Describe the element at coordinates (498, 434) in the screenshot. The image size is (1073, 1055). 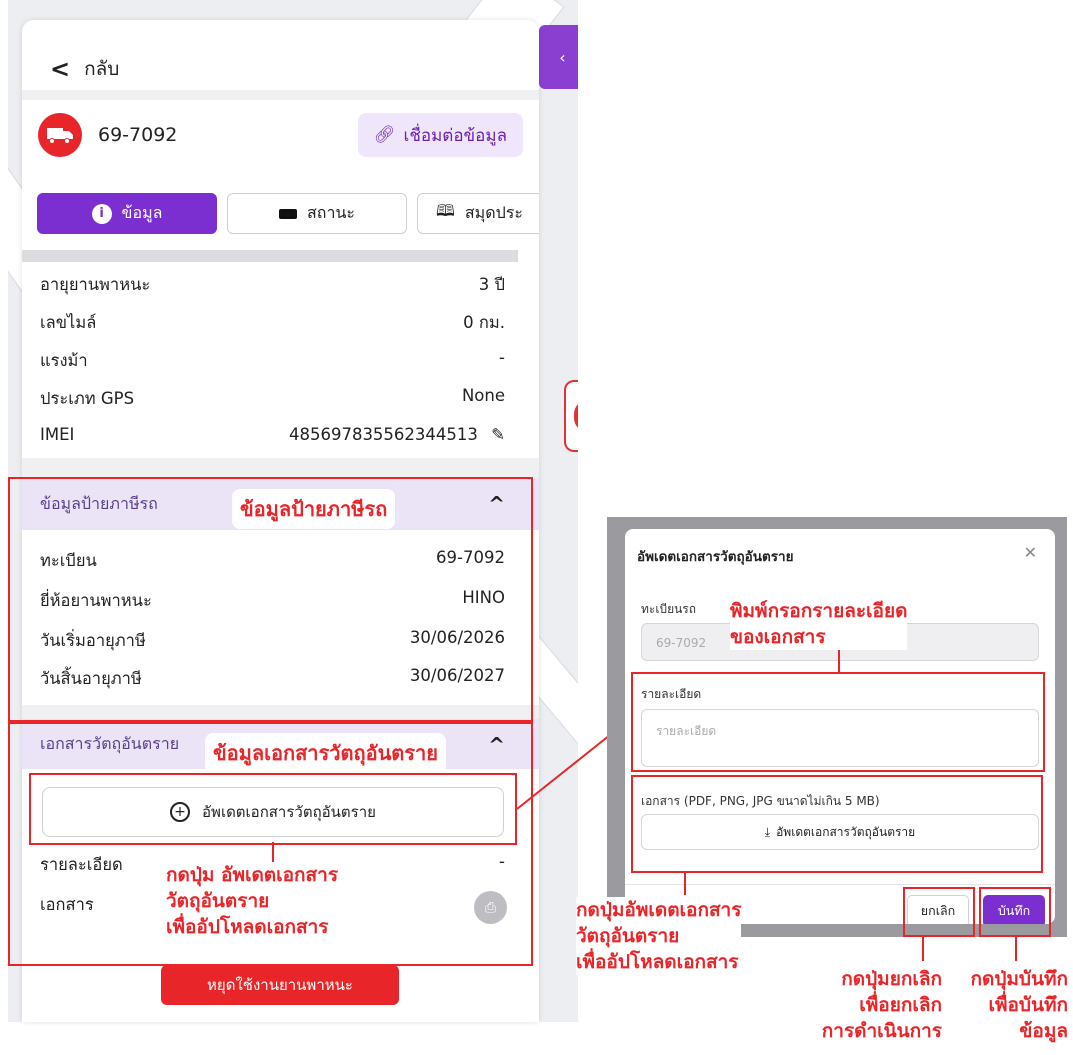
I see `edit-icon: ✎︎` at that location.